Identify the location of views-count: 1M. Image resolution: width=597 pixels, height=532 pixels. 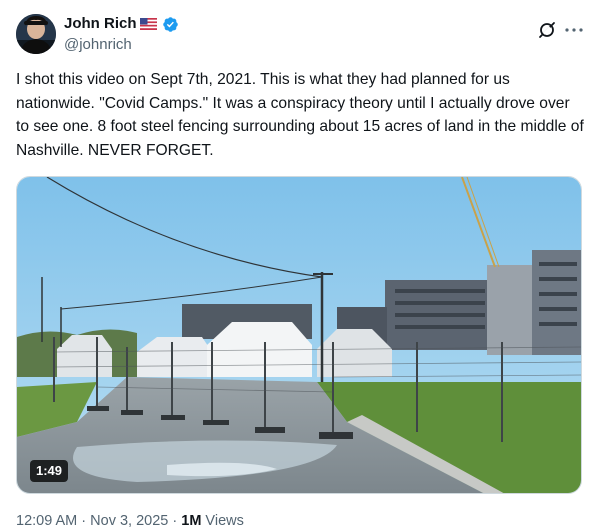
(191, 521).